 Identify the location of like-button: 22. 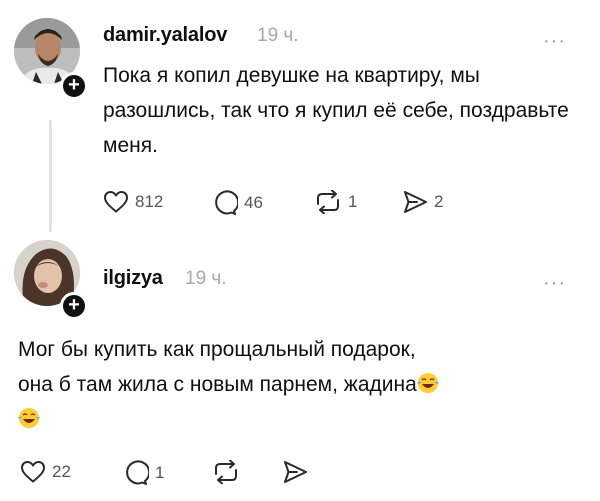
(45, 472).